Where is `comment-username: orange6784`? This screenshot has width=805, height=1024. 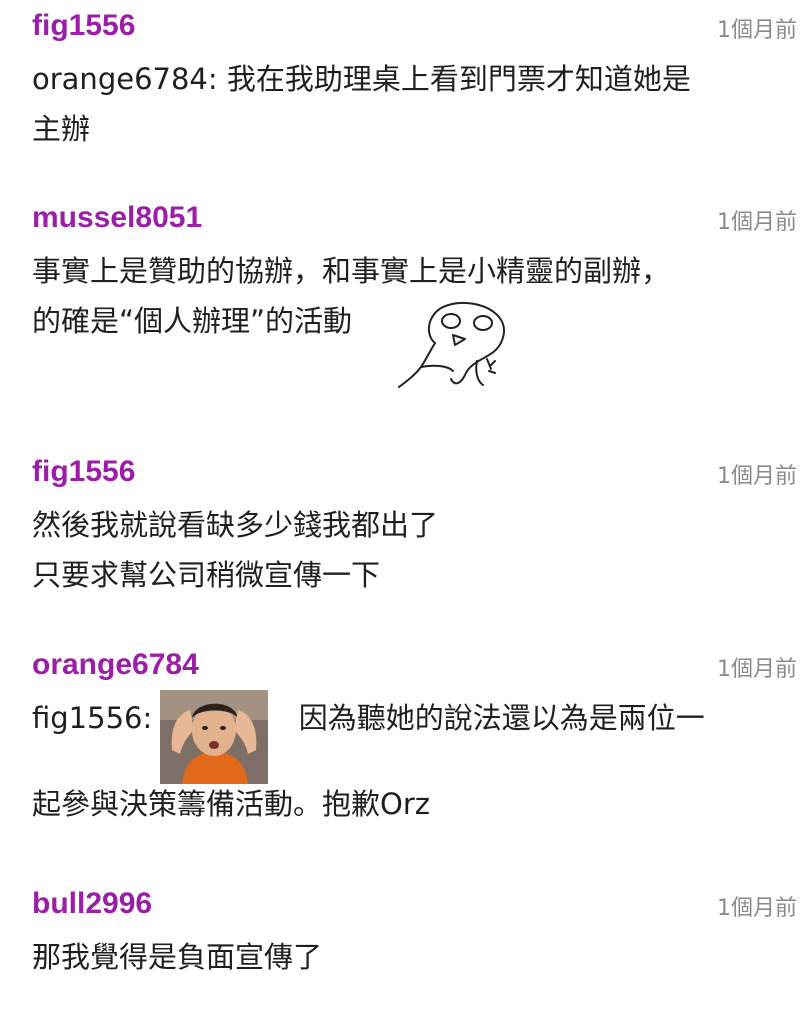 comment-username: orange6784 is located at coordinates (115, 665).